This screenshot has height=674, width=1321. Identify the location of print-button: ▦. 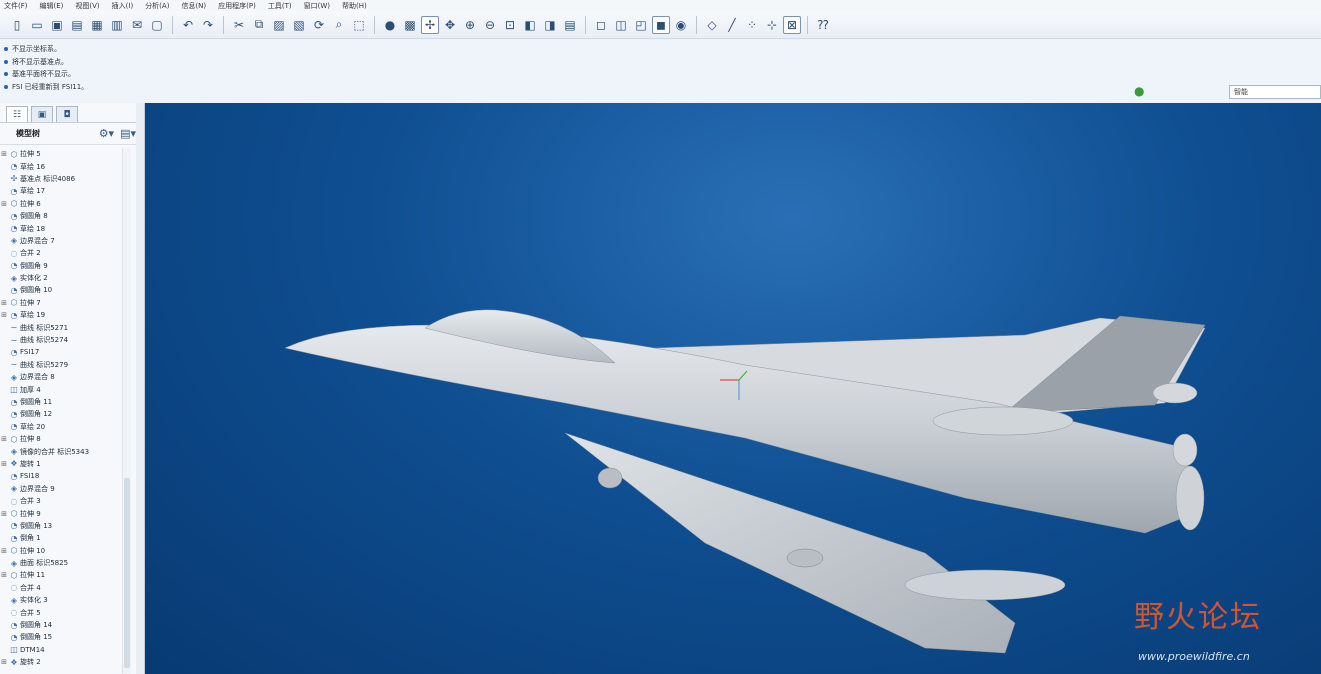
(97, 25).